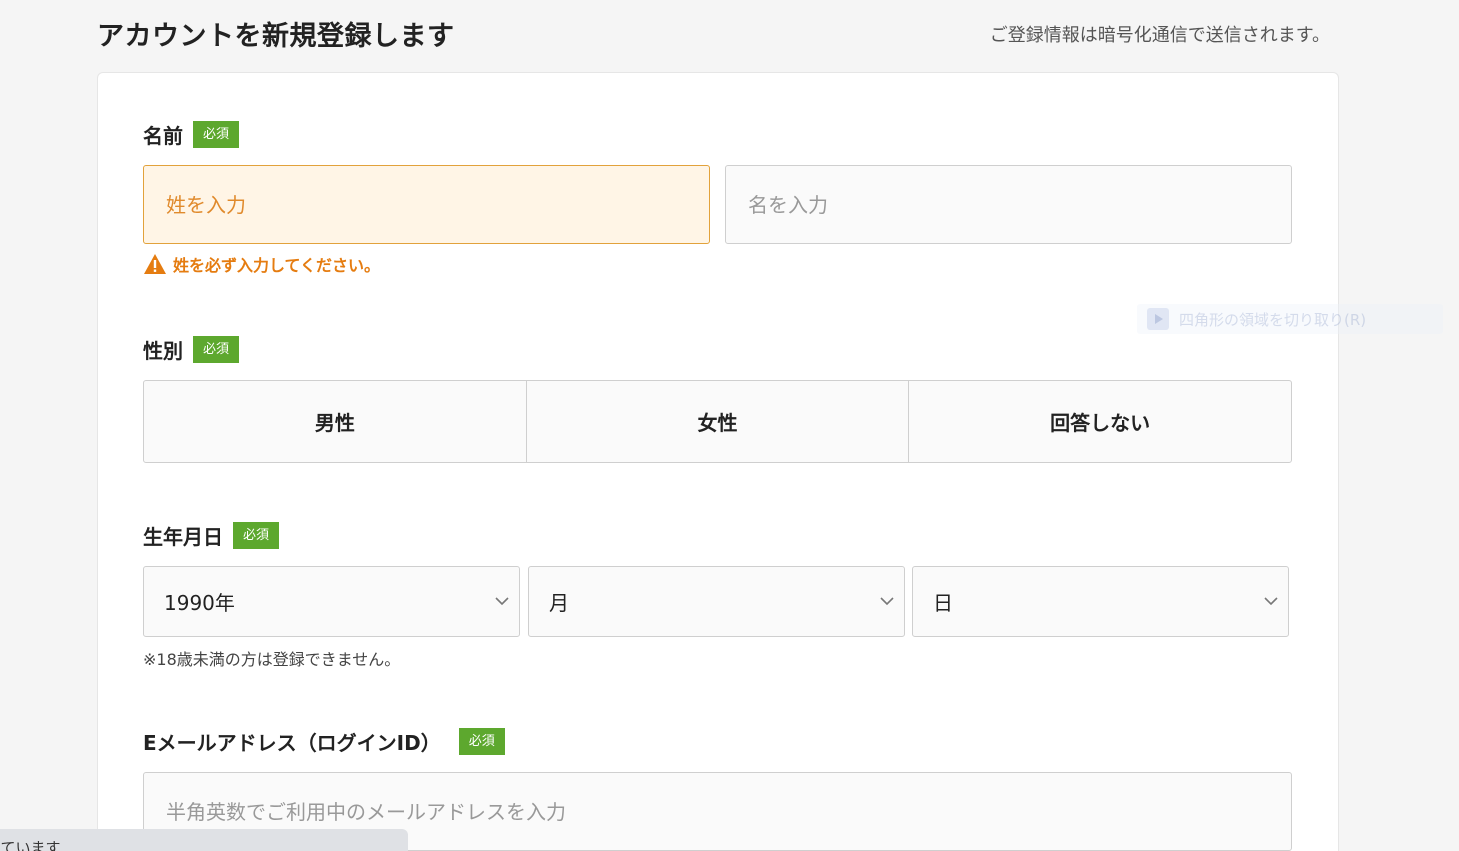 This screenshot has width=1459, height=851. Describe the element at coordinates (331, 601) in the screenshot. I see `birth-year-select: 1990年` at that location.